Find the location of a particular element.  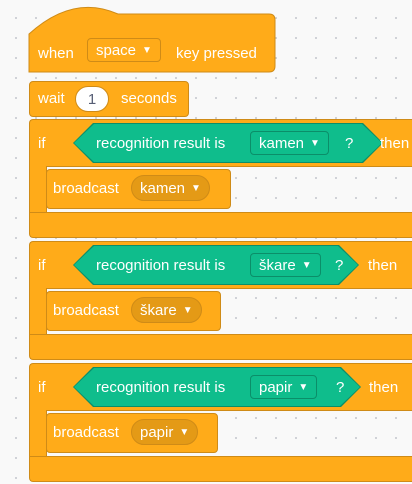

result-dropdown: kamen ▼ is located at coordinates (289, 143).